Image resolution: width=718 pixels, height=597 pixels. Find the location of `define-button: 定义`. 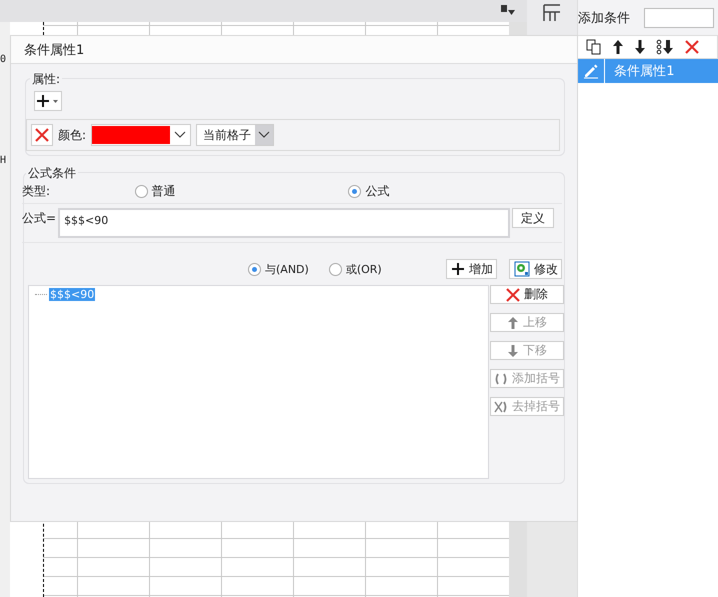

define-button: 定义 is located at coordinates (533, 218).